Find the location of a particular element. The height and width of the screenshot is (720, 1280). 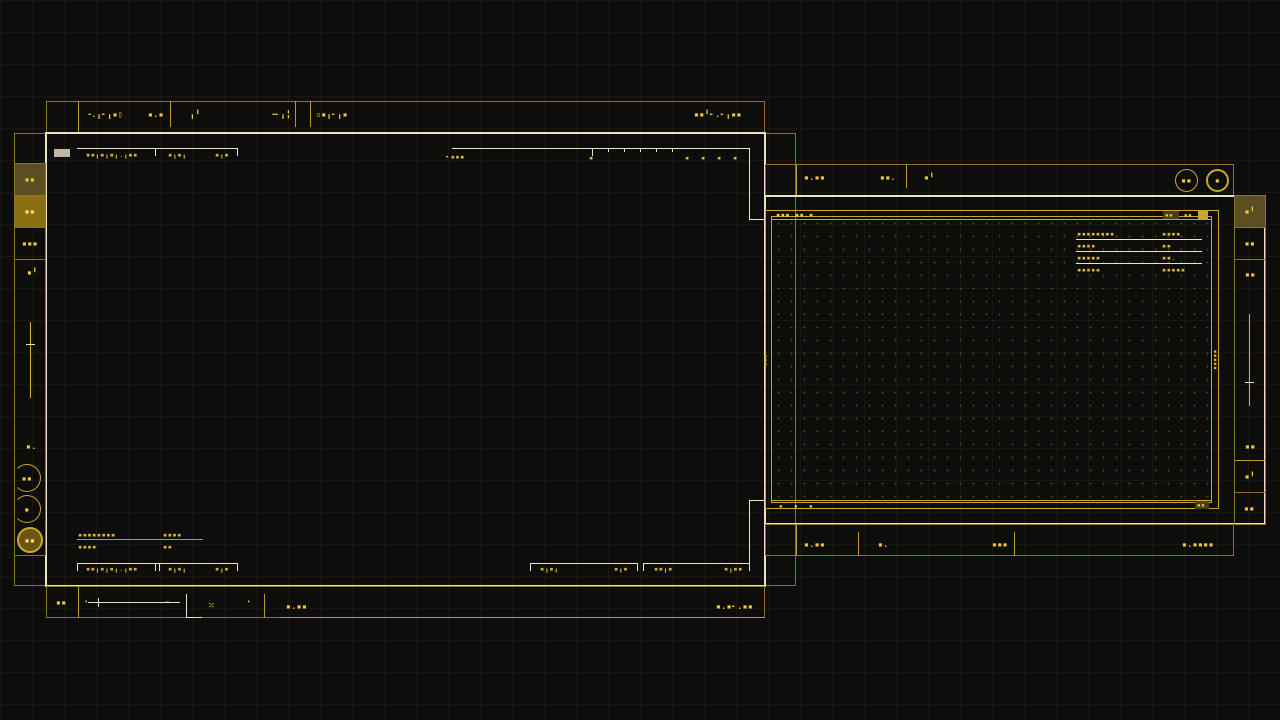

sidebar-item-1-label: ▪▪ is located at coordinates (30, 179).